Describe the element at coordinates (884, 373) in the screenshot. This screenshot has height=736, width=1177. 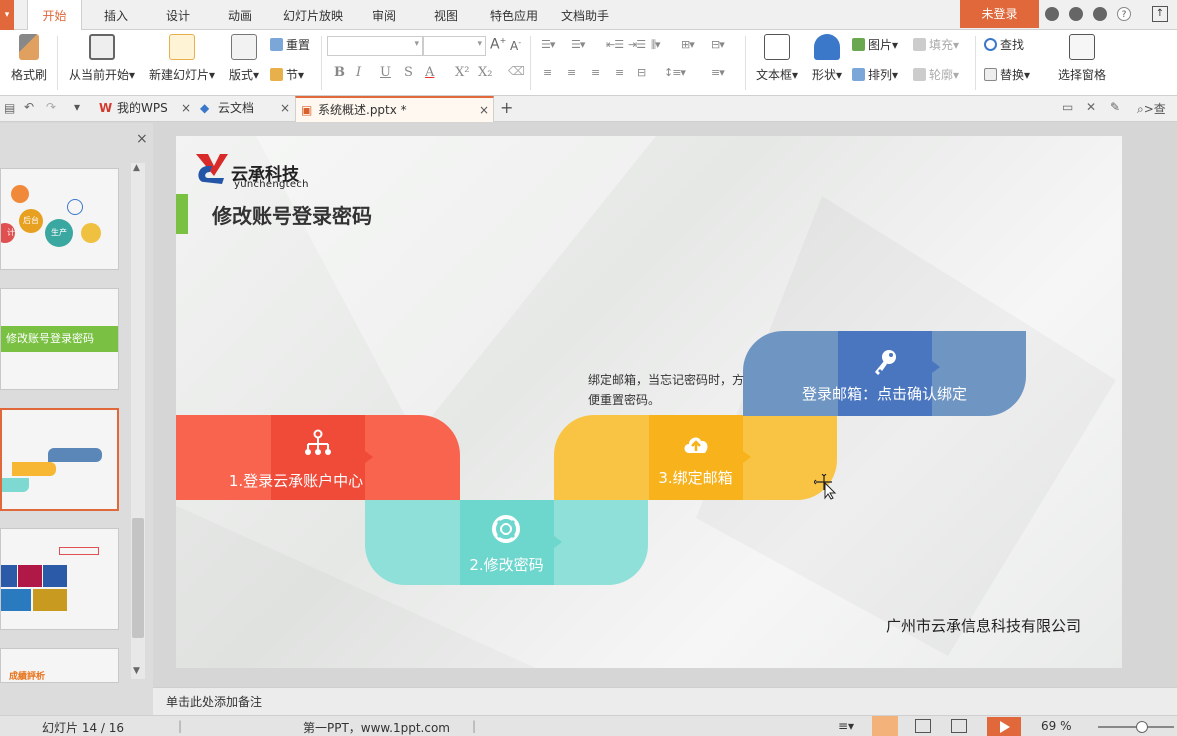
I see `step-4-shape: 登录邮箱：点击确认绑定` at that location.